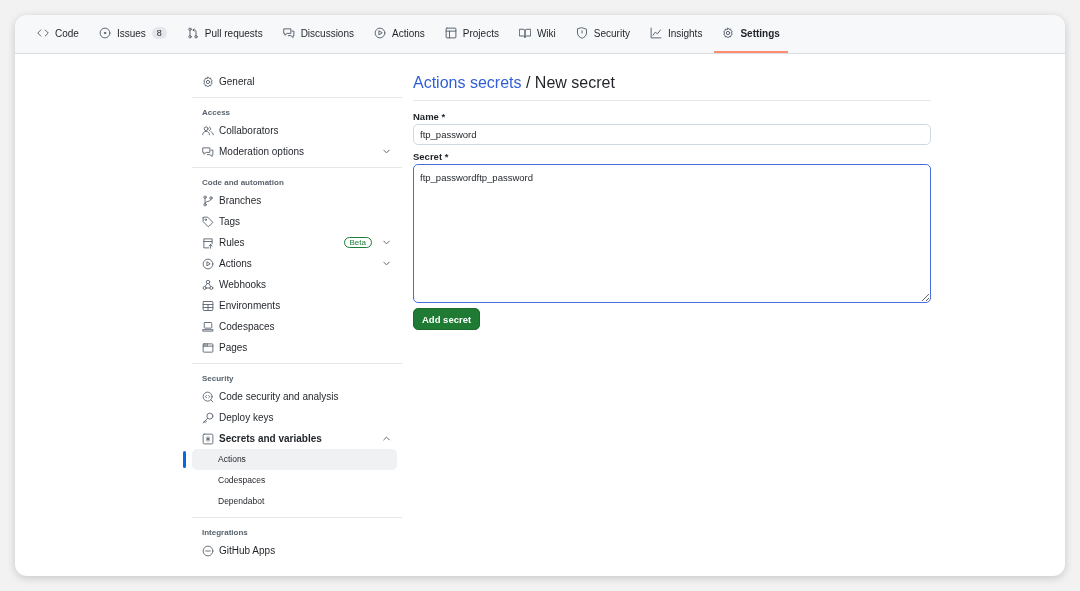 Image resolution: width=1080 pixels, height=591 pixels. What do you see at coordinates (208, 396) in the screenshot?
I see `scan-icon` at bounding box center [208, 396].